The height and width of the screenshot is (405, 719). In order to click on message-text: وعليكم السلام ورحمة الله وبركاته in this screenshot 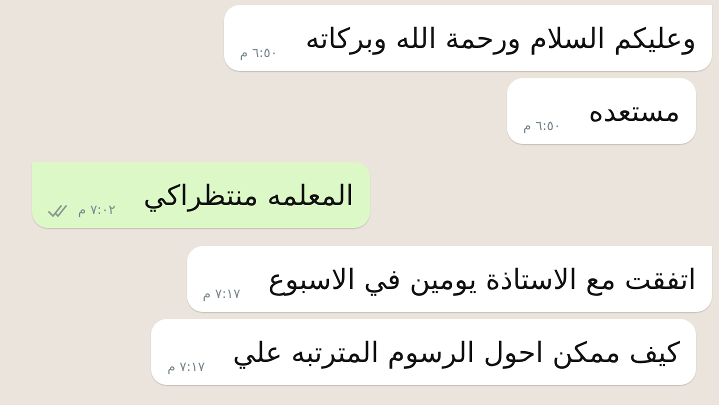, I will do `click(500, 41)`.